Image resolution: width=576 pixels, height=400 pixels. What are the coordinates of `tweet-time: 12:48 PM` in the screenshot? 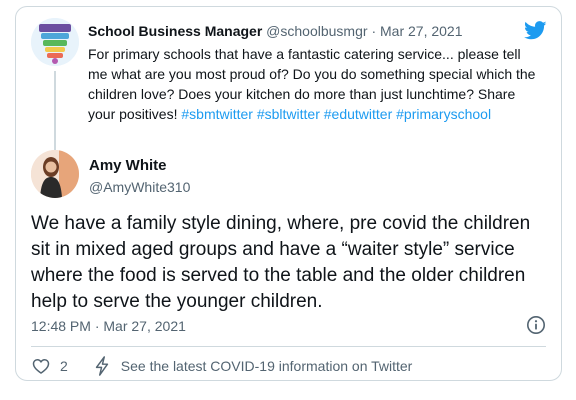 It's located at (61, 326).